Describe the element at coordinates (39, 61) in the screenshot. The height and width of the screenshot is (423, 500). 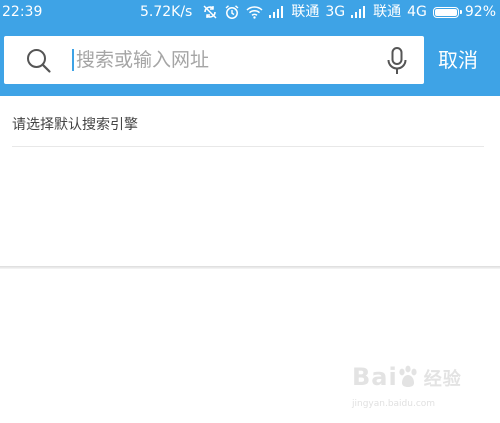
I see `search-icon` at that location.